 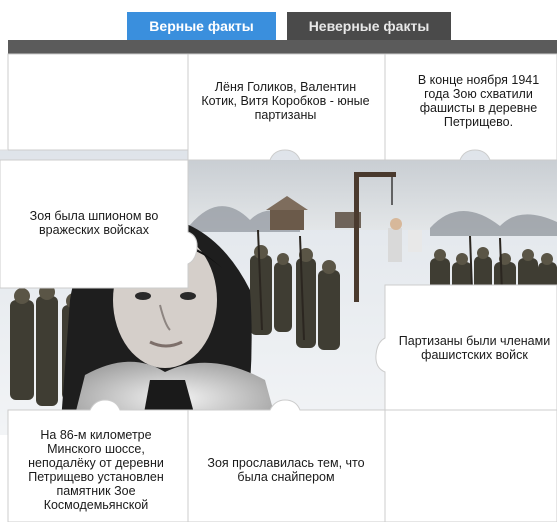 What do you see at coordinates (474, 348) in the screenshot?
I see `fact-partisans-fascists: Партизаны были членами фашистских войск` at bounding box center [474, 348].